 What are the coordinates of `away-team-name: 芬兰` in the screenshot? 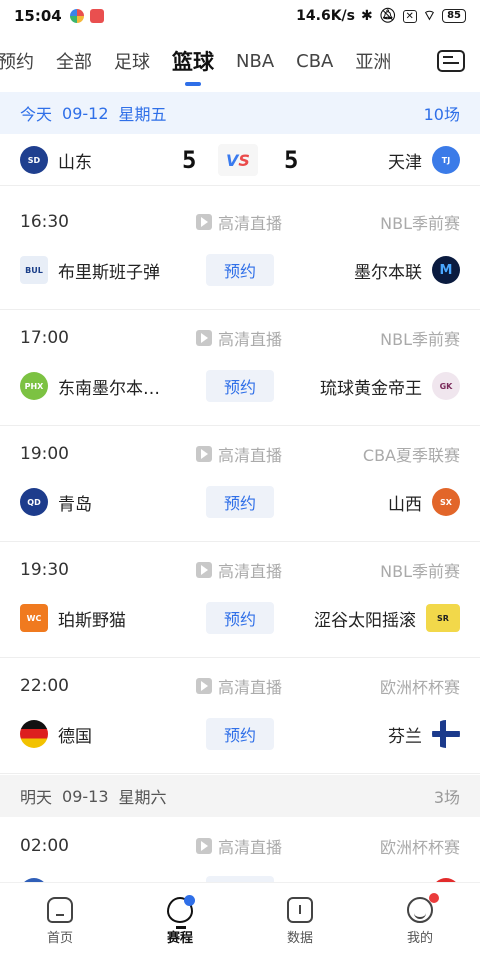 It's located at (405, 736).